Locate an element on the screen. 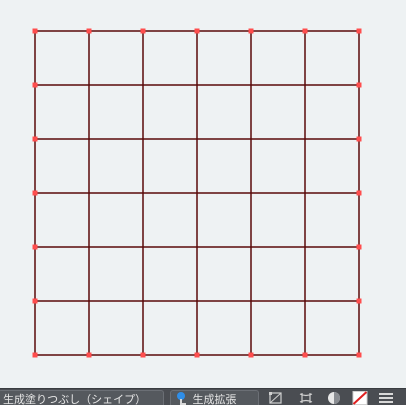 This screenshot has height=405, width=406. contextual-task-bar: 生成塗りつぶし（シェイプ） 生成拡張 is located at coordinates (203, 396).